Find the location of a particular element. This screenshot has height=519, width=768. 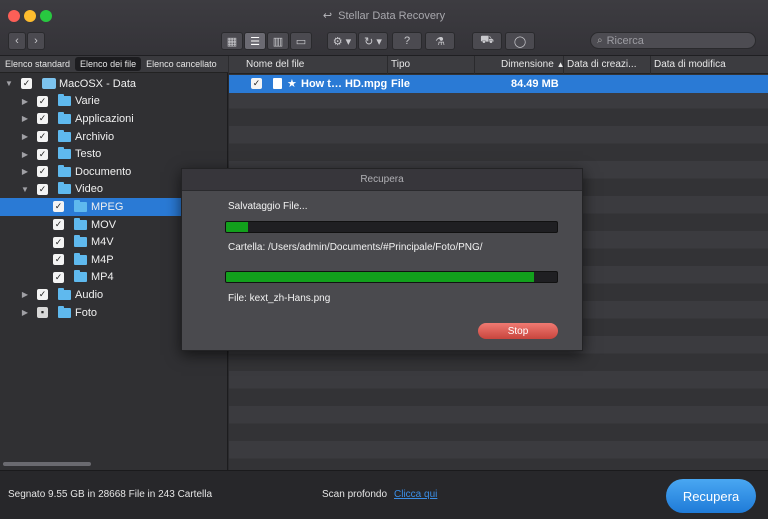

list-view-button: ☰ is located at coordinates (255, 41).